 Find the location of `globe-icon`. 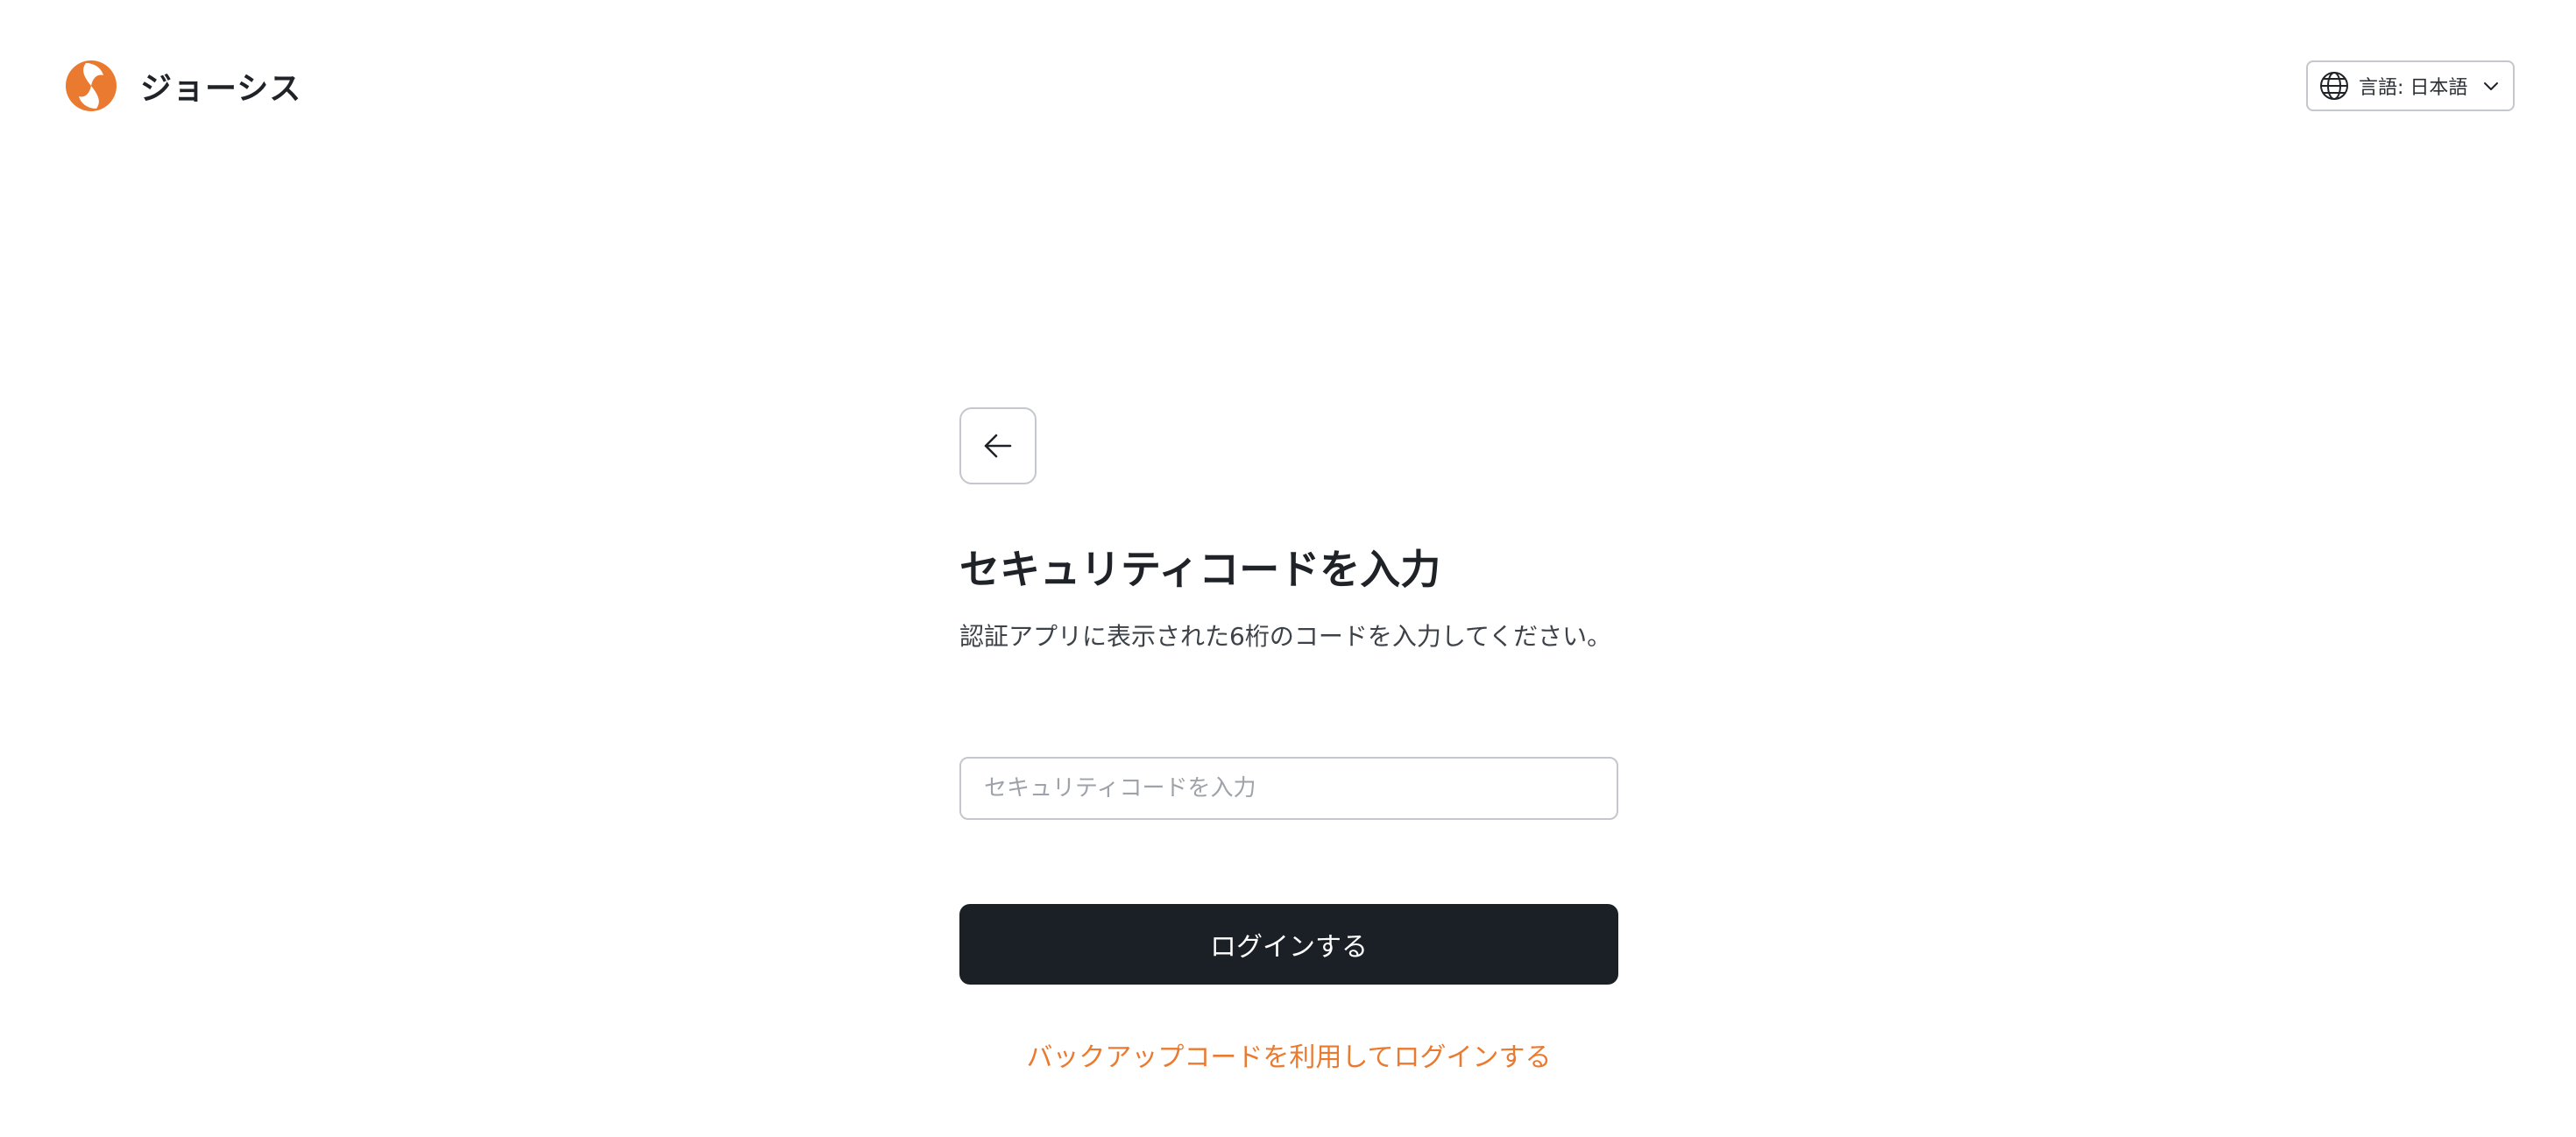

globe-icon is located at coordinates (2334, 86).